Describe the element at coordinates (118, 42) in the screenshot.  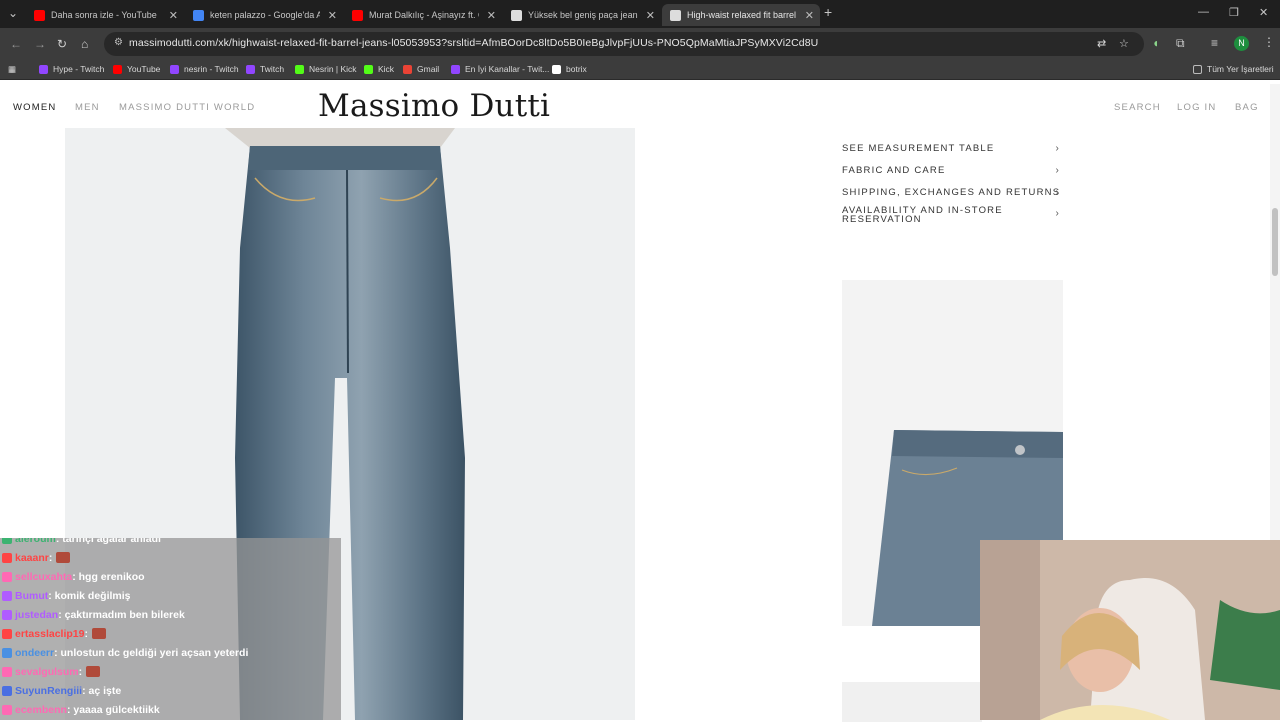
I see `site-info-icon: ⚙` at that location.